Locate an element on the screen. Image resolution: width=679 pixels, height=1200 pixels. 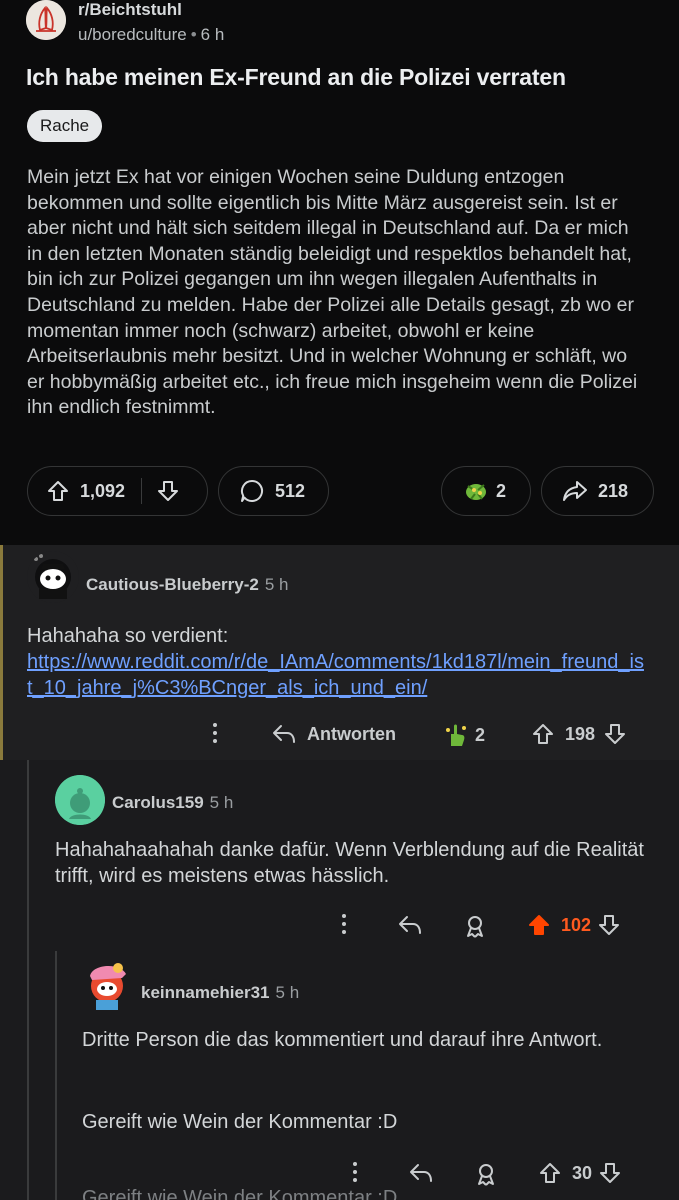
post-score: 1,092 is located at coordinates (103, 490).